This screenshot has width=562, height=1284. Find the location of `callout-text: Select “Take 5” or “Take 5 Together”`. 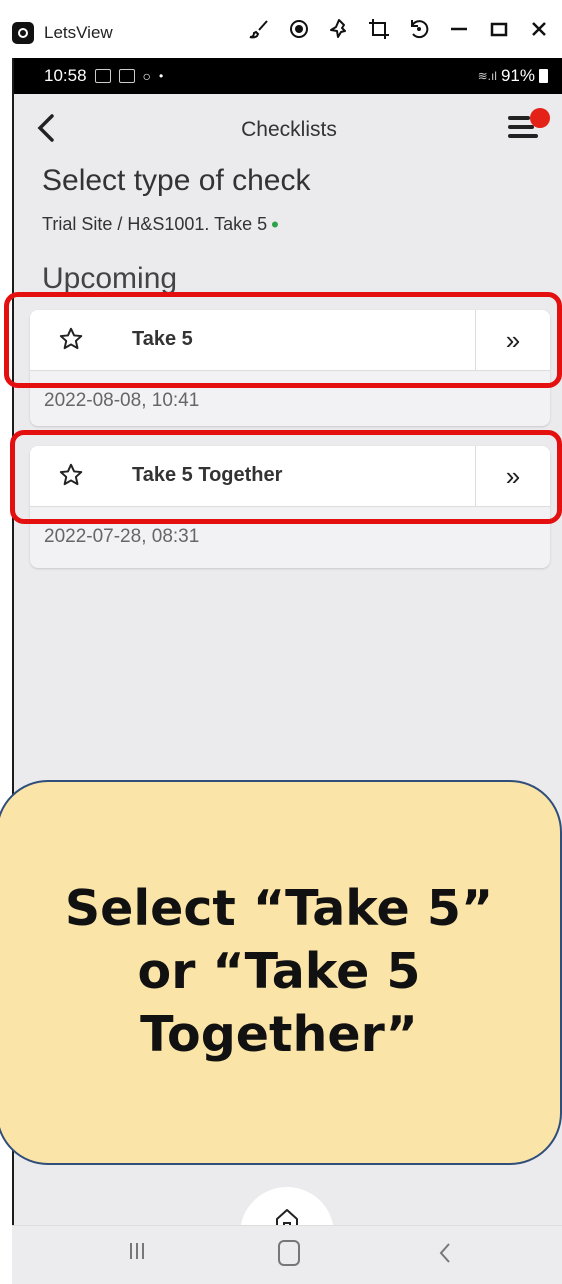

callout-text: Select “Take 5” or “Take 5 Together” is located at coordinates (279, 971).